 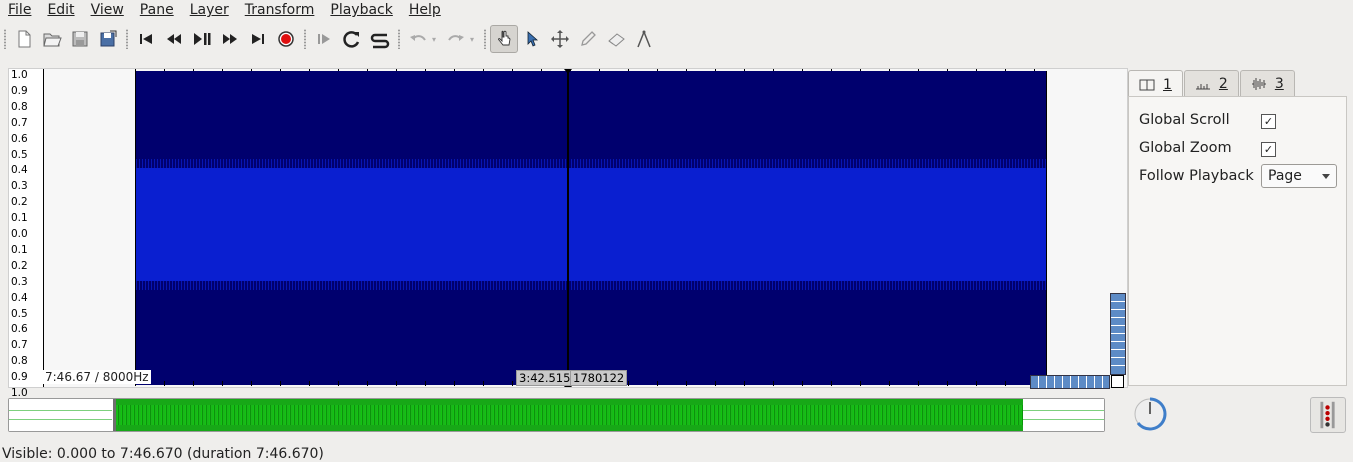 I want to click on follow-playback-select: Page, so click(x=1299, y=176).